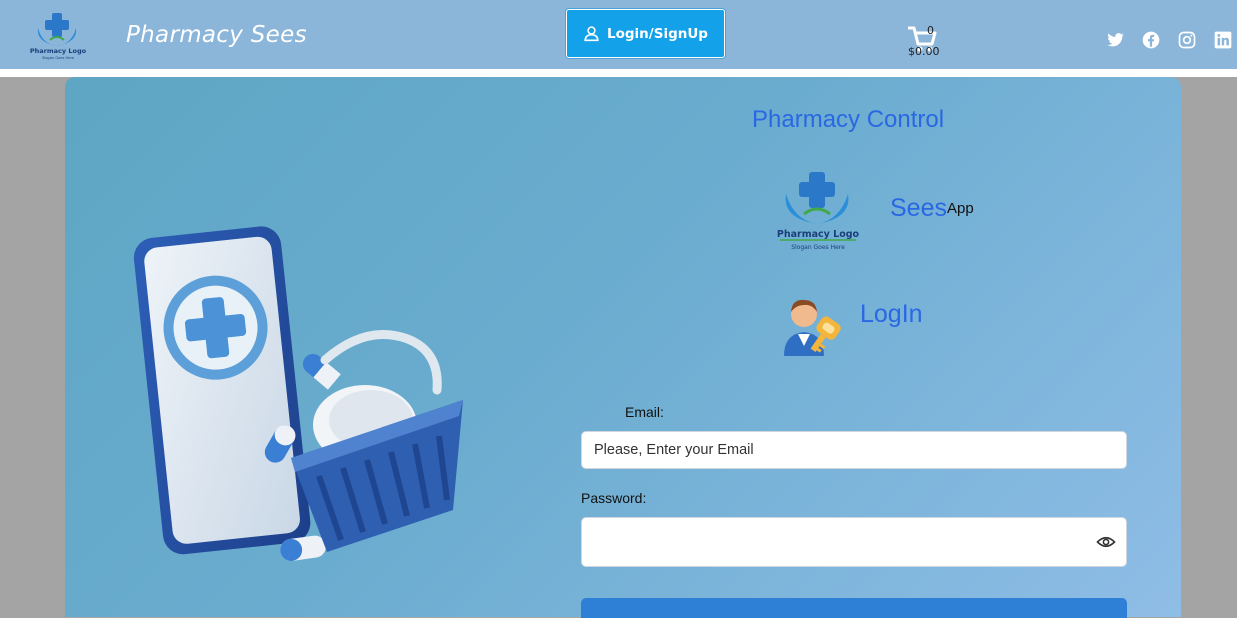 The image size is (1237, 618). What do you see at coordinates (854, 450) in the screenshot?
I see `email-input` at bounding box center [854, 450].